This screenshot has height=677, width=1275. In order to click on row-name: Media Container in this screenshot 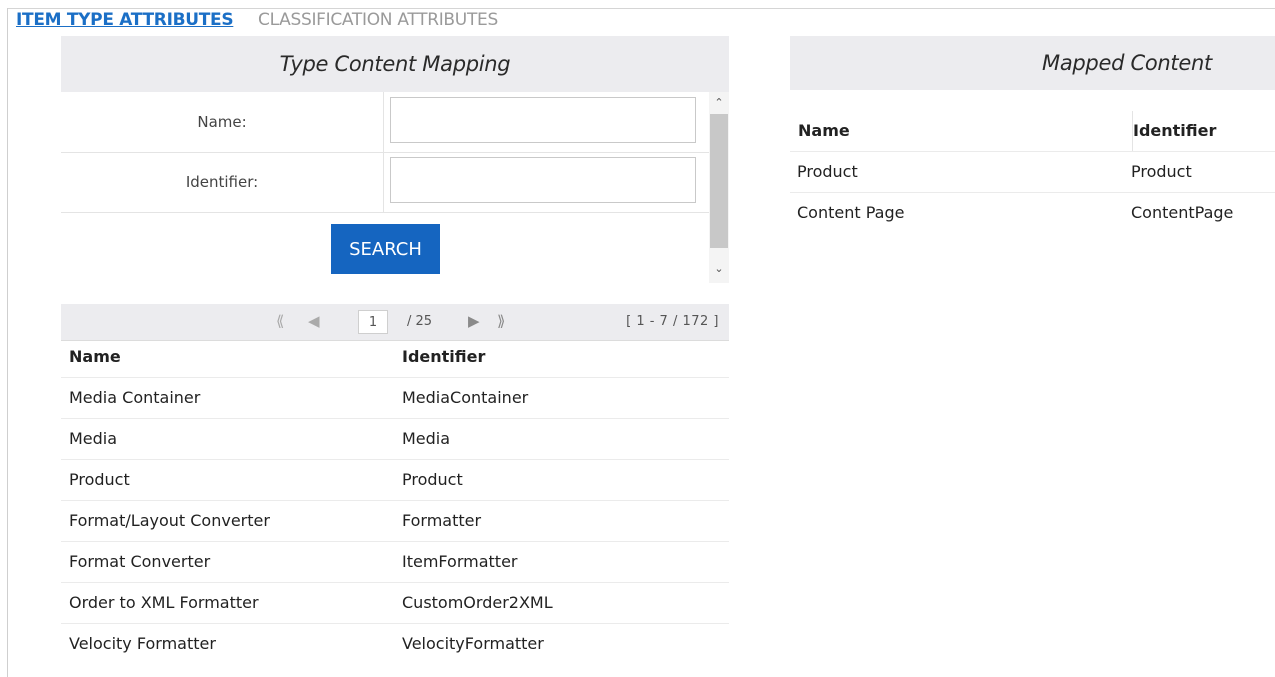, I will do `click(135, 397)`.